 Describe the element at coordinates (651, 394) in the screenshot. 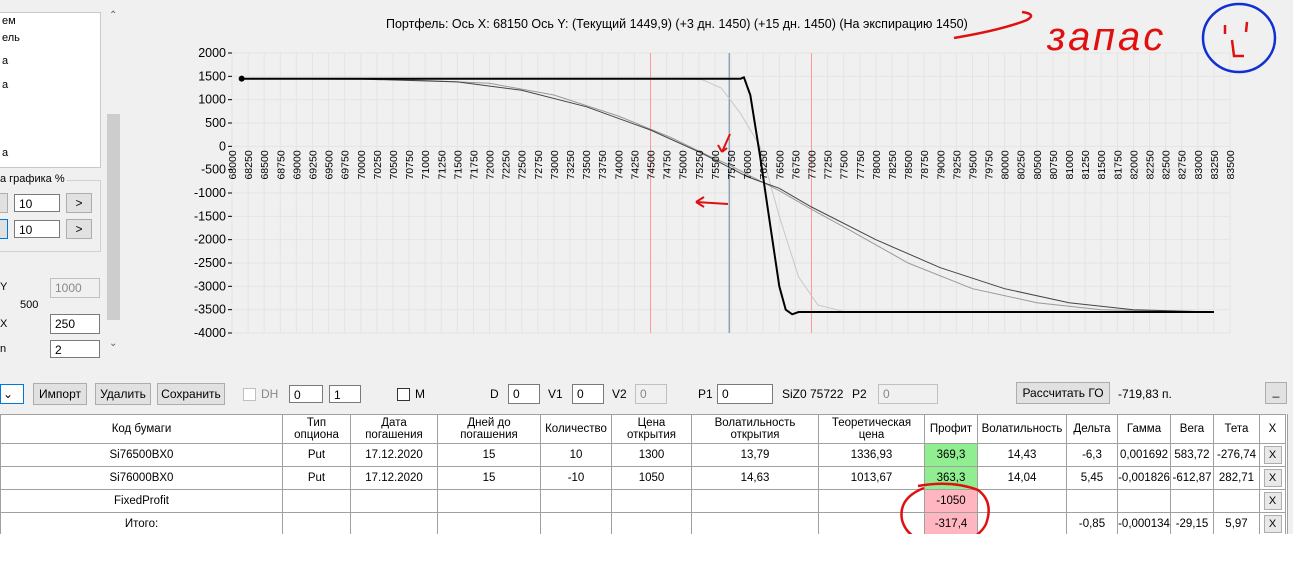

I see `v2-input: 0` at that location.